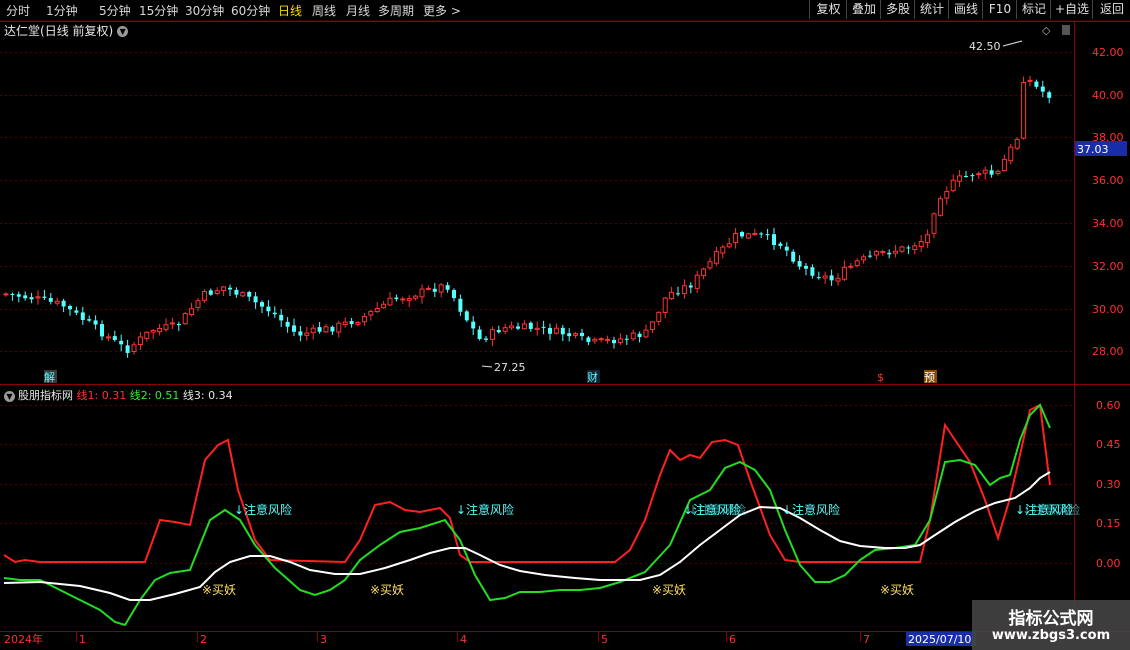 The image size is (1130, 650). What do you see at coordinates (387, 590) in the screenshot?
I see `signal-buy-2: ※买妖` at bounding box center [387, 590].